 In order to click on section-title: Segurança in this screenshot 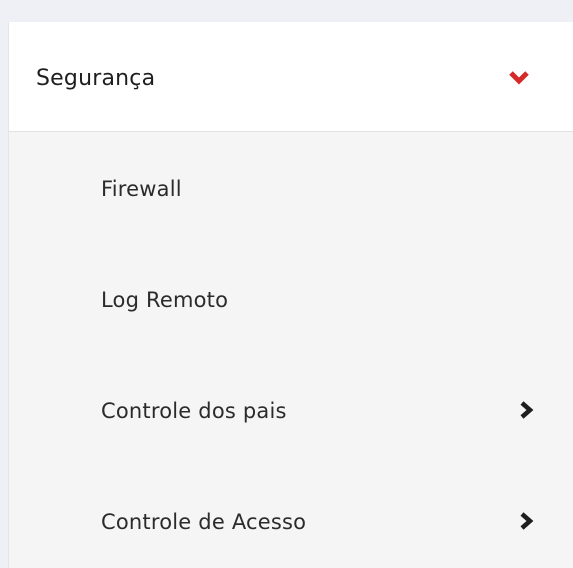, I will do `click(96, 78)`.